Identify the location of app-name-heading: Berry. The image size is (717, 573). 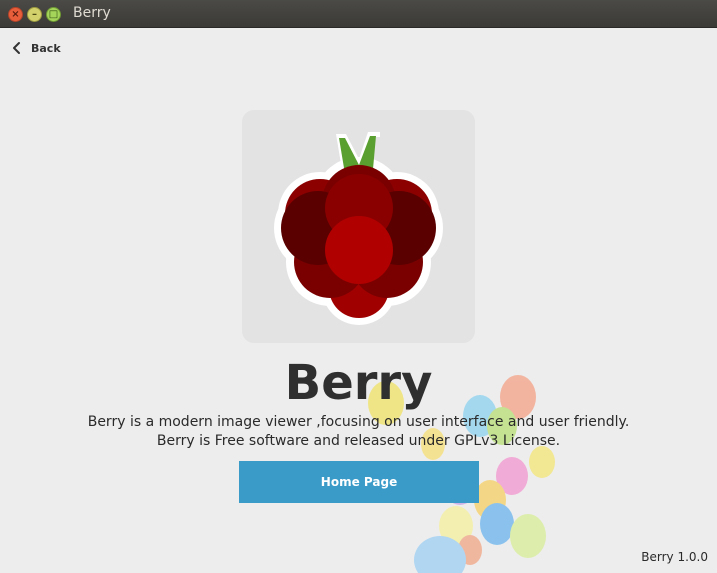
(358, 383).